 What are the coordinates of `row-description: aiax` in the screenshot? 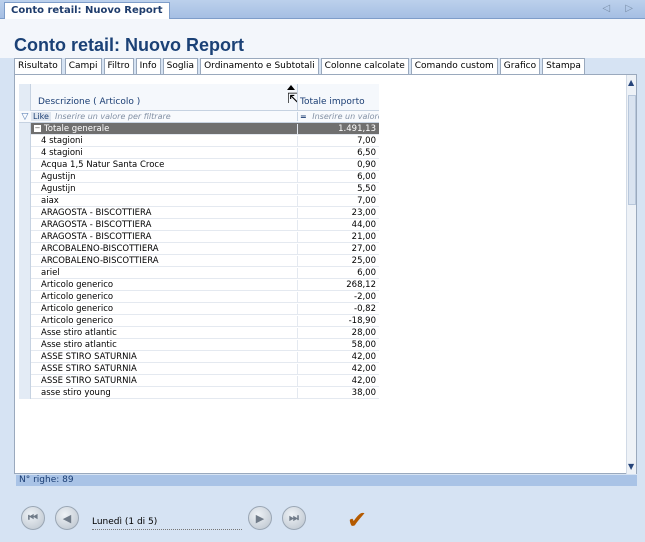 It's located at (50, 200).